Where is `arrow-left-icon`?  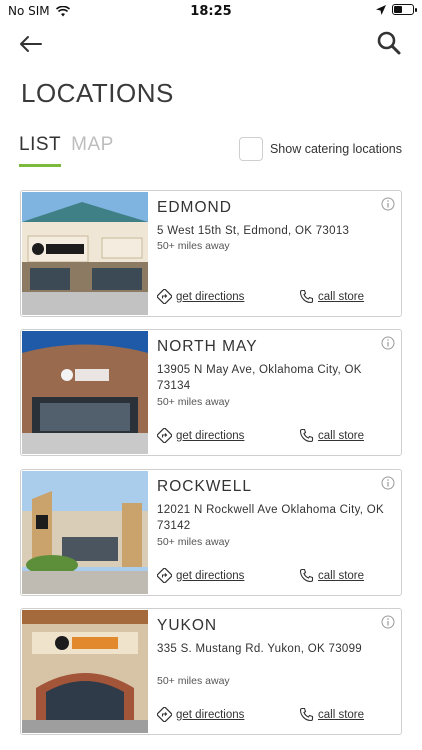 arrow-left-icon is located at coordinates (31, 44).